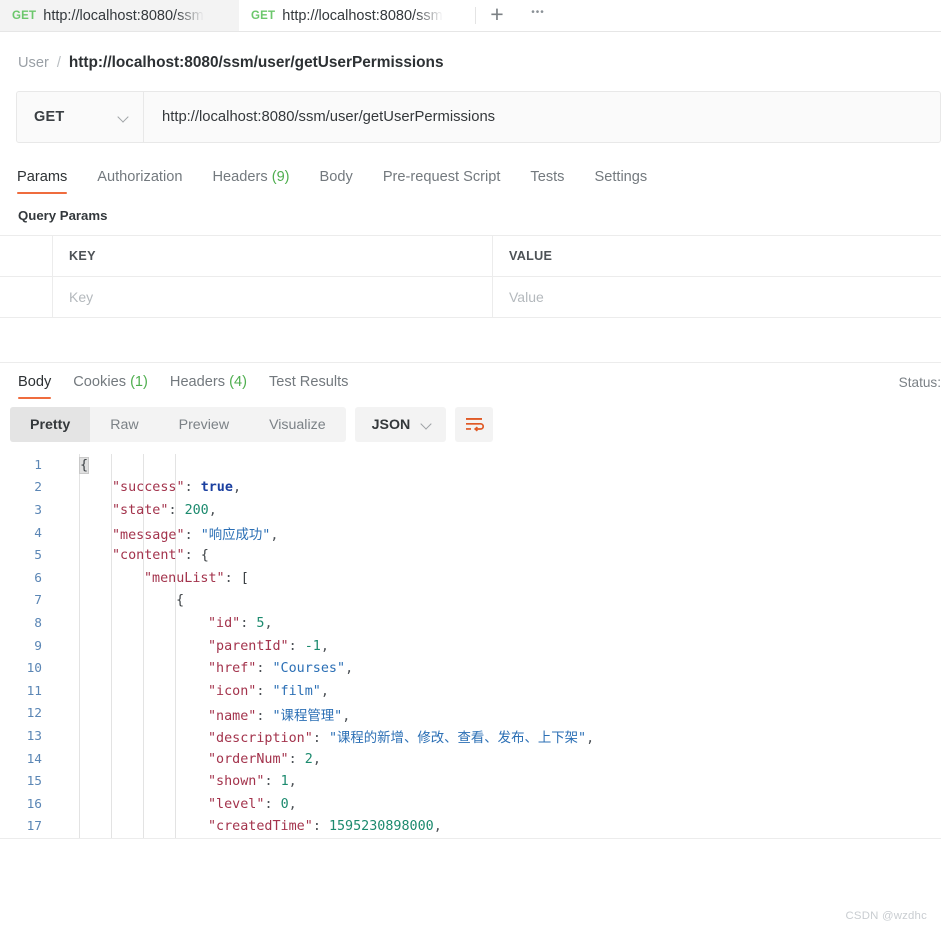 This screenshot has width=941, height=930. What do you see at coordinates (886, 916) in the screenshot?
I see `watermark: CSDN @wzdhc` at bounding box center [886, 916].